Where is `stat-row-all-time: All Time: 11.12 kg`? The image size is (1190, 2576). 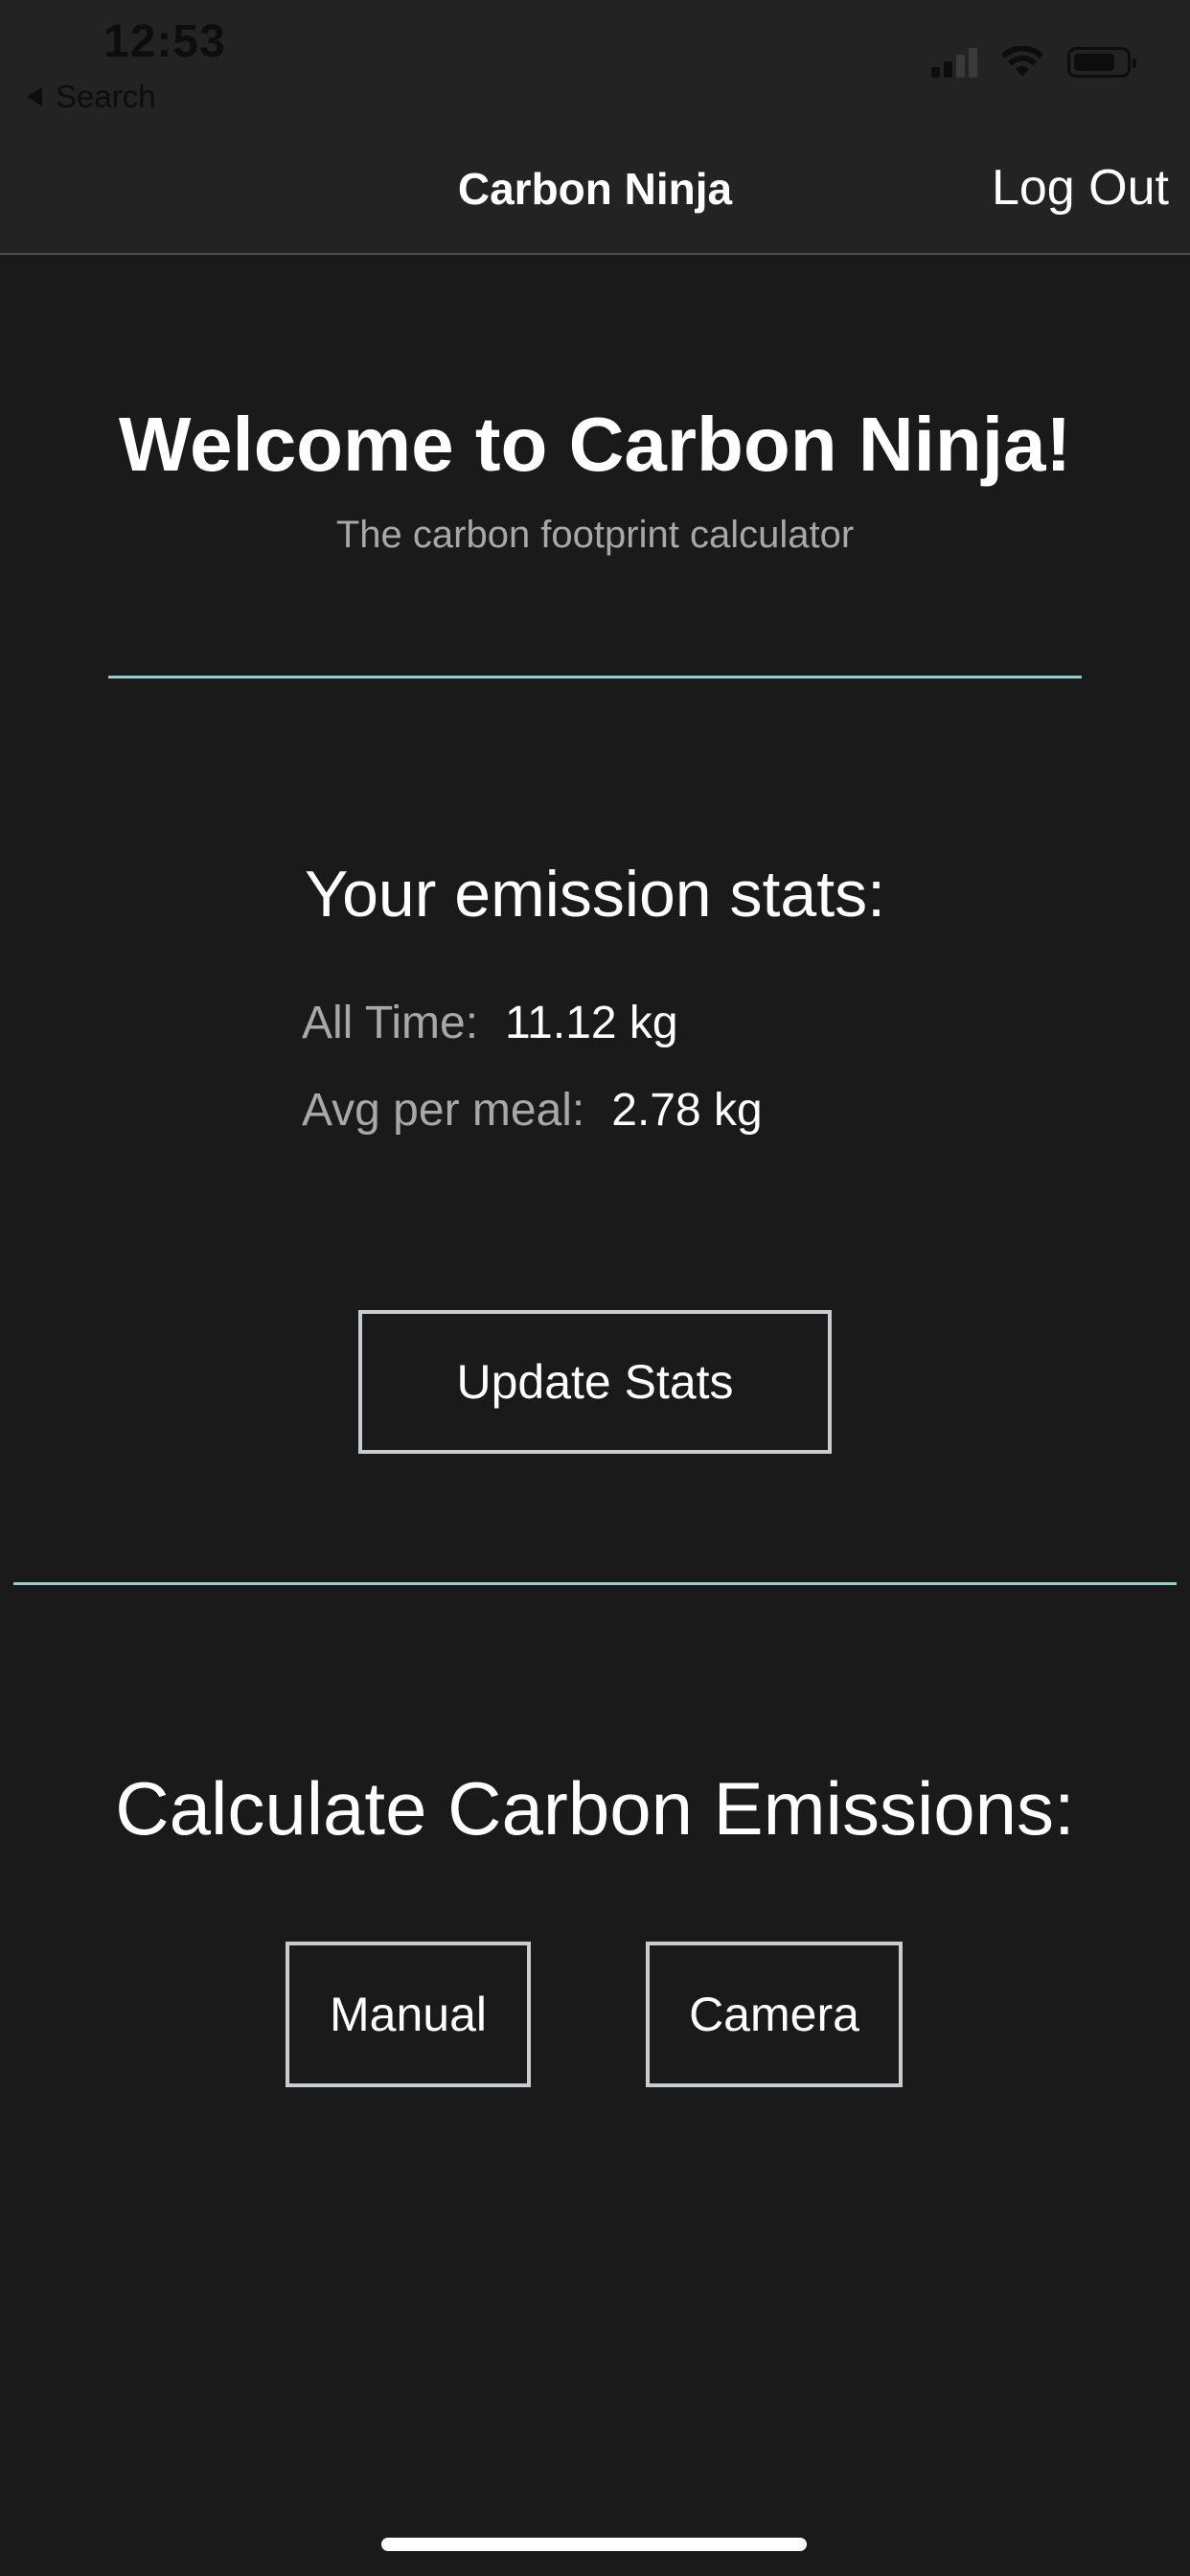
stat-row-all-time: All Time: 11.12 kg is located at coordinates (490, 1023).